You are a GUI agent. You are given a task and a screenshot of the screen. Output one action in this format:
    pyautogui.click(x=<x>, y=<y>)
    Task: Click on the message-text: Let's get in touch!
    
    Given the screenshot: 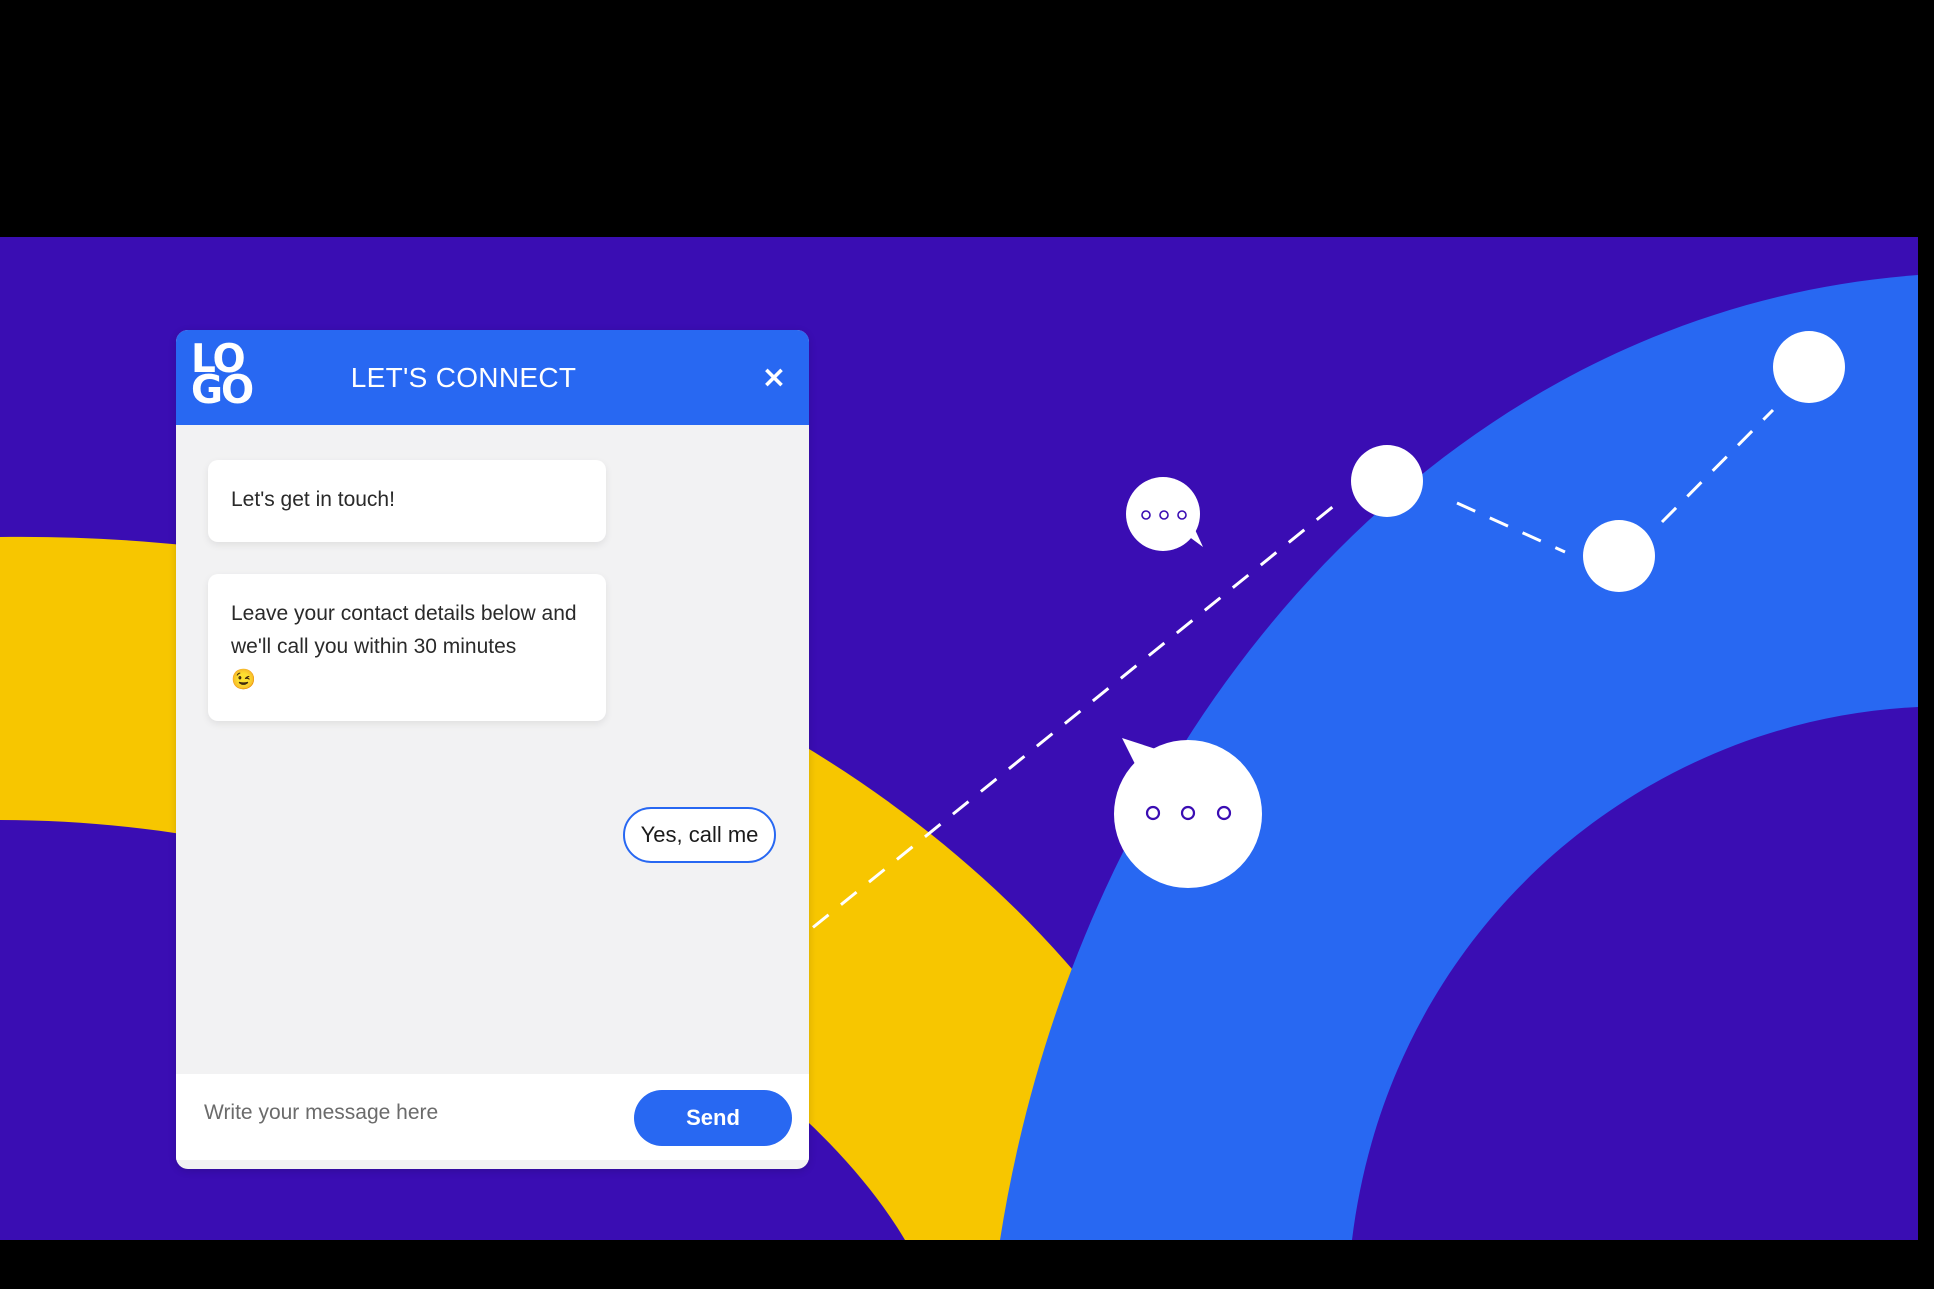 What is the action you would take?
    pyautogui.click(x=313, y=499)
    